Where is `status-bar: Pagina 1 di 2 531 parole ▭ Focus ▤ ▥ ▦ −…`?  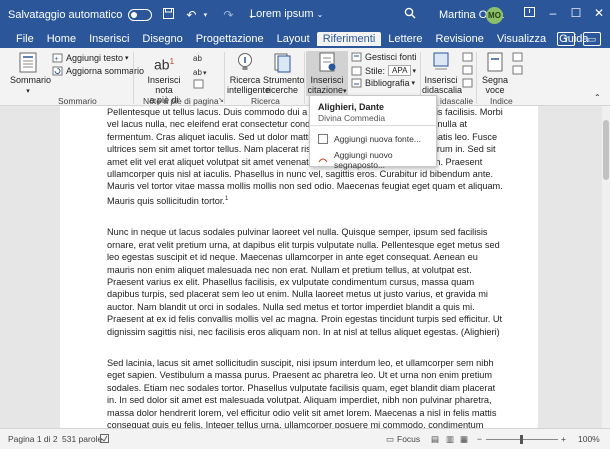 status-bar: Pagina 1 di 2 531 parole ▭ Focus ▤ ▥ ▦ −… is located at coordinates (305, 438).